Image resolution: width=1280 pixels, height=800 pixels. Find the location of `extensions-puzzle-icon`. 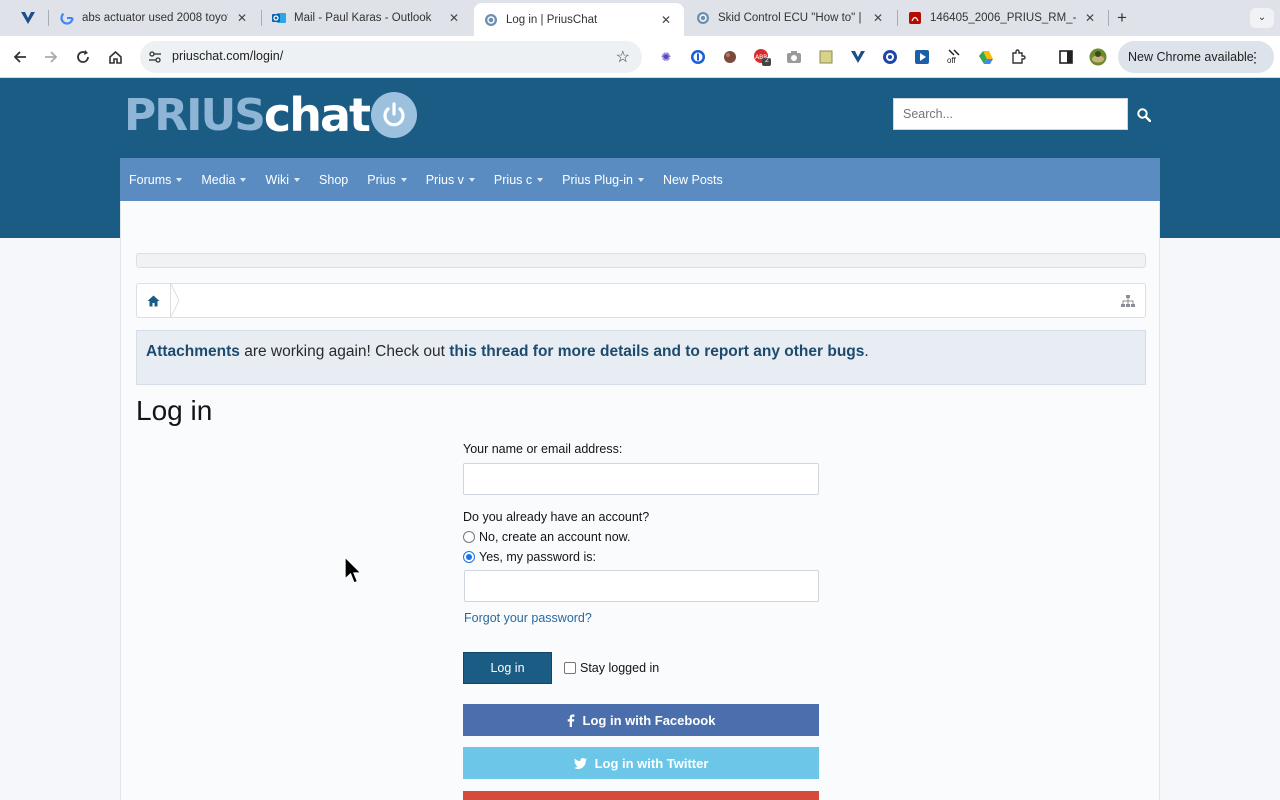

extensions-puzzle-icon is located at coordinates (1018, 57).